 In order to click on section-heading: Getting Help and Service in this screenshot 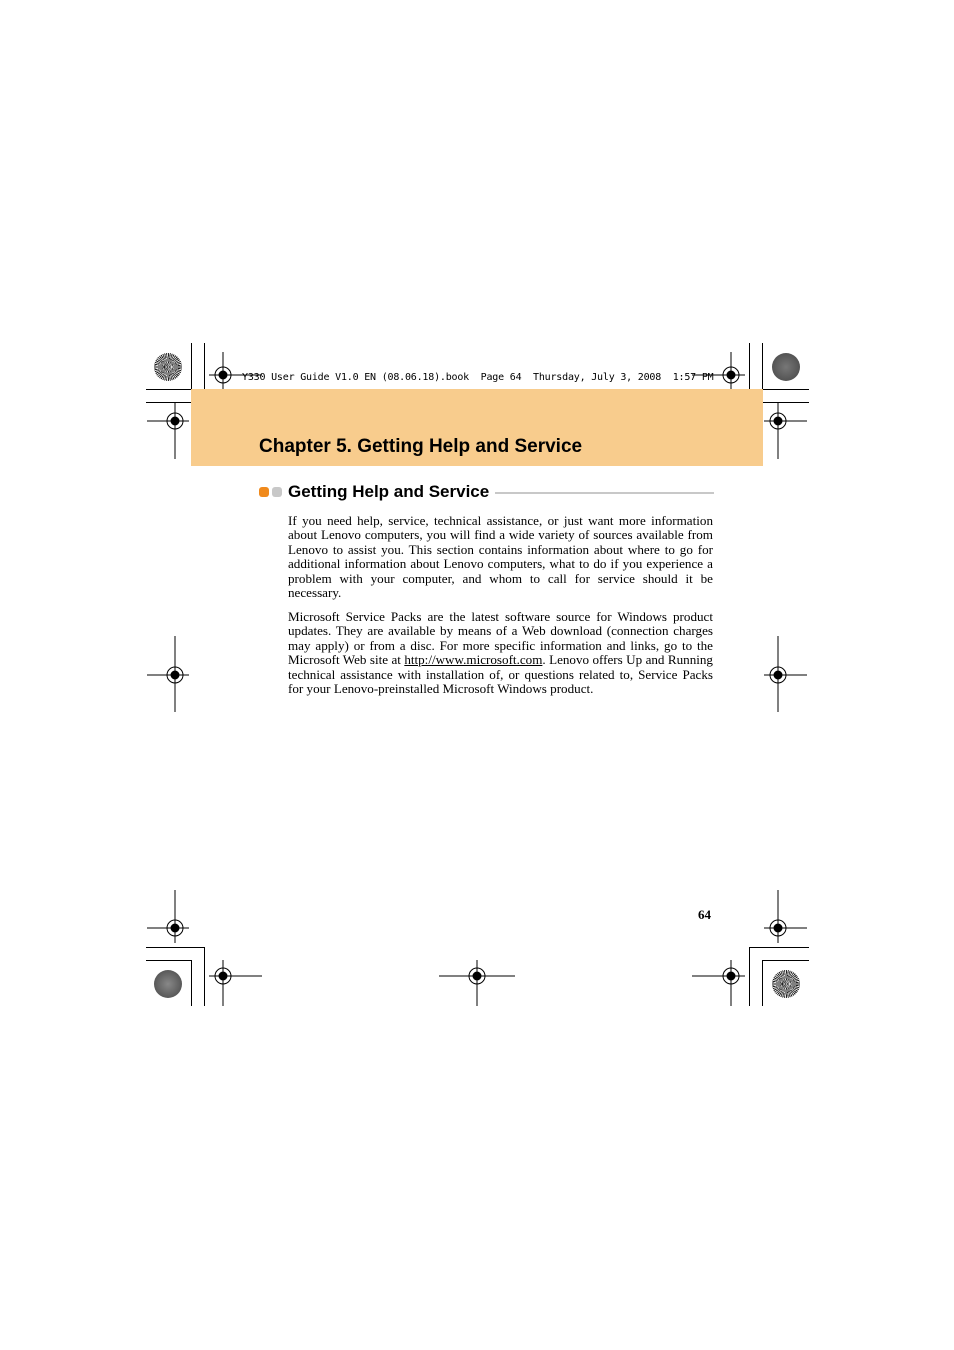, I will do `click(486, 492)`.